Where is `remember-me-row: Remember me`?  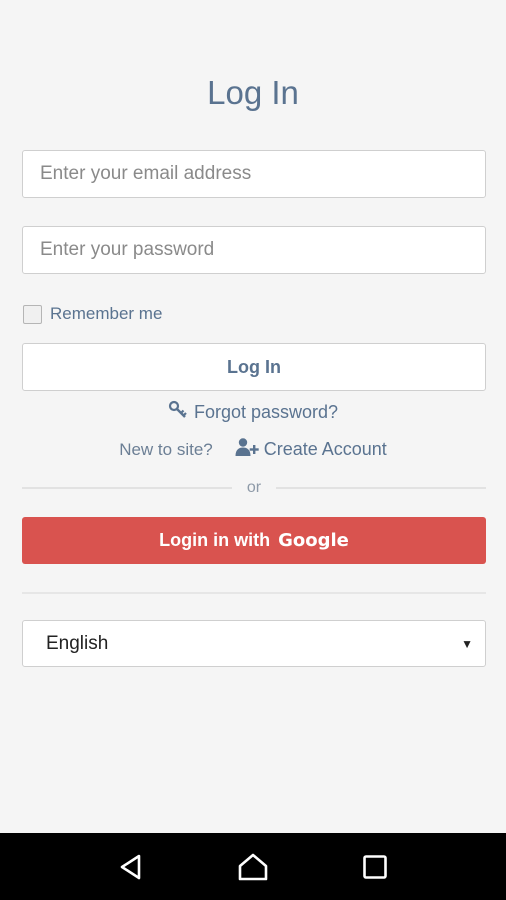 remember-me-row: Remember me is located at coordinates (92, 314).